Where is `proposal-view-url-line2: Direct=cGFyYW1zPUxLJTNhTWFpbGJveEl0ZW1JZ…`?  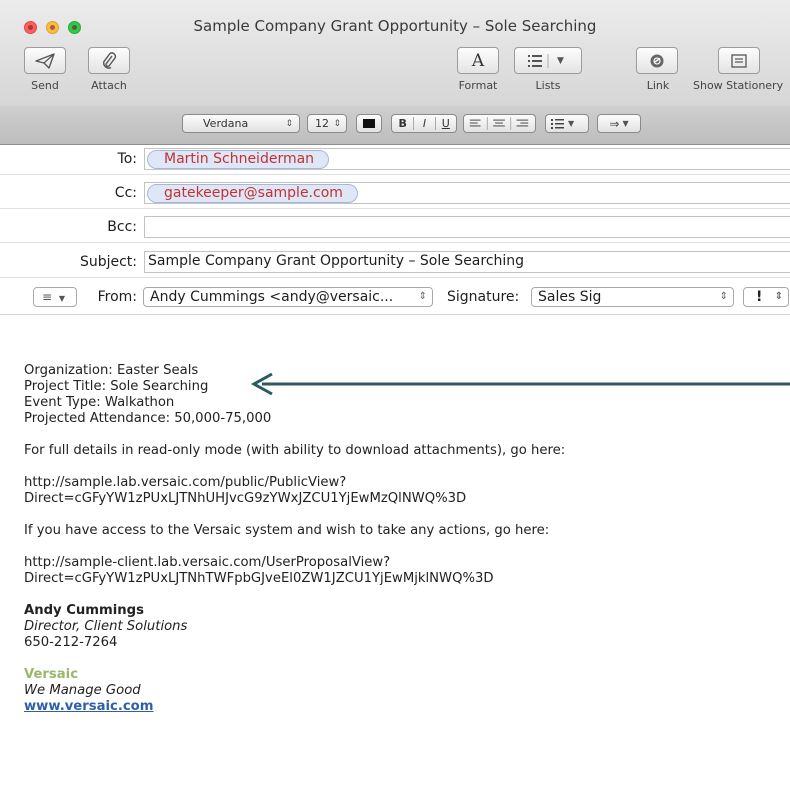
proposal-view-url-line2: Direct=cGFyYW1zPUxLJTNhTWFpbGJveEl0ZW1JZ… is located at coordinates (294, 579).